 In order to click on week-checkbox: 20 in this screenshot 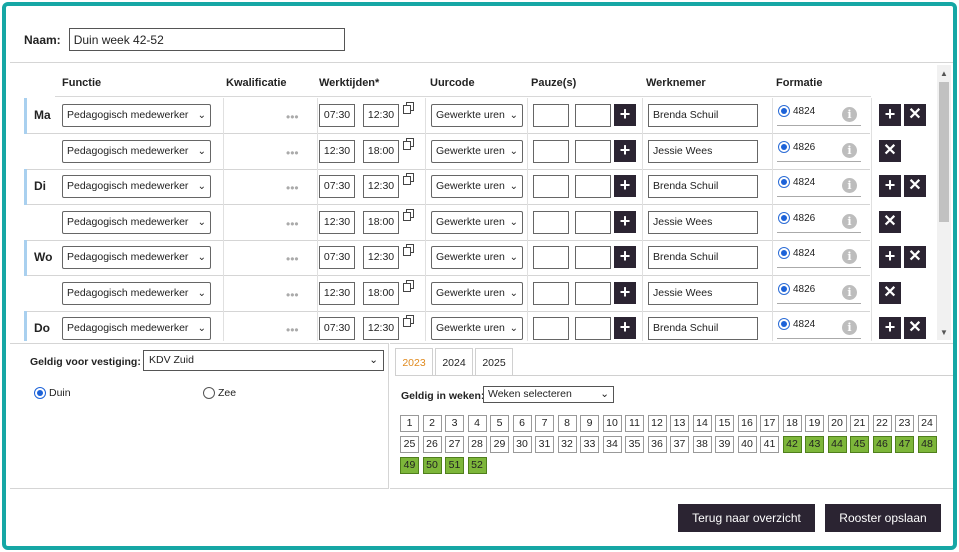, I will do `click(837, 423)`.